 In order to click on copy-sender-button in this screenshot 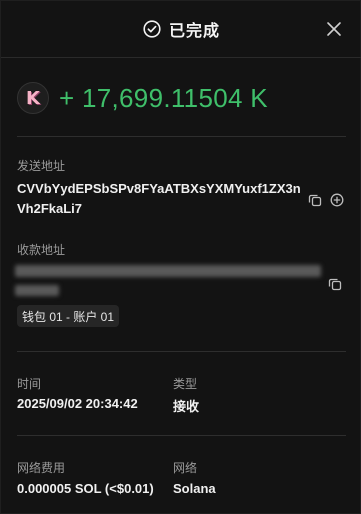, I will do `click(315, 200)`.